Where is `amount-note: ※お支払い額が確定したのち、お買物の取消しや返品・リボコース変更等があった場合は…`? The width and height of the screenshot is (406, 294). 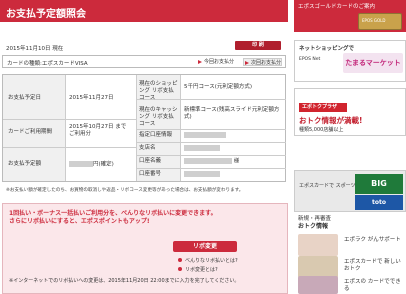
amount-note: ※お支払い額が確定したのち、お買物の取消しや返品・リボコース変更等があった場合は… is located at coordinates (125, 190).